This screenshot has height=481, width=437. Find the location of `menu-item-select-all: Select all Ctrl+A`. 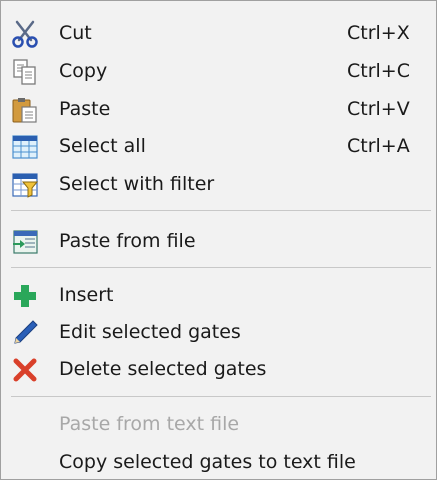

menu-item-select-all: Select all Ctrl+A is located at coordinates (218, 146).